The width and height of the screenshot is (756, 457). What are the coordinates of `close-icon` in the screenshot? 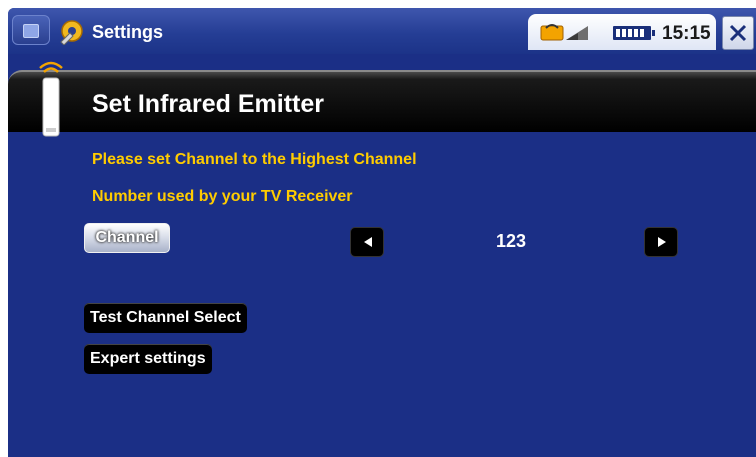 It's located at (738, 33).